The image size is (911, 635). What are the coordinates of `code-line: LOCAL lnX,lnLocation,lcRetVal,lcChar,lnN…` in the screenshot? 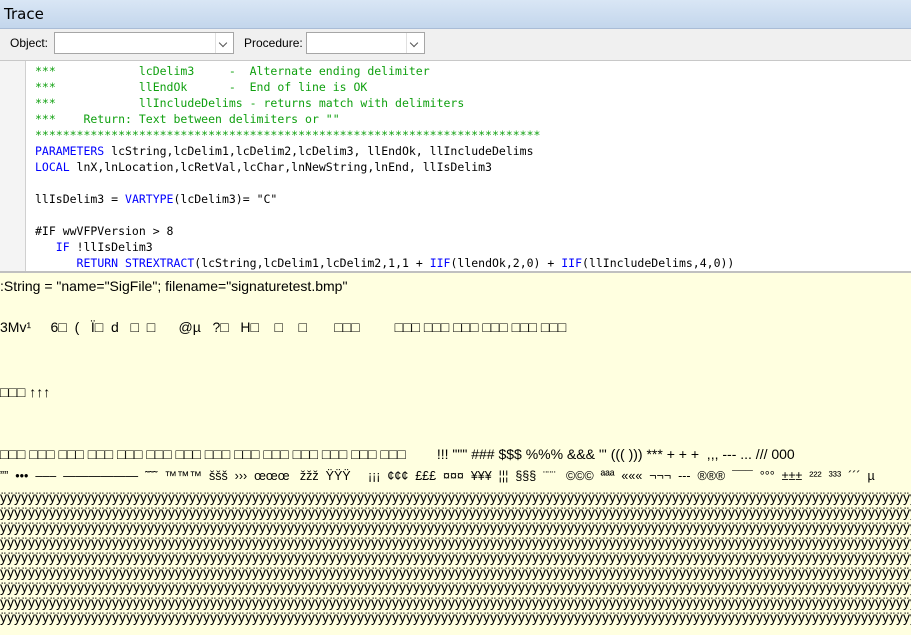 It's located at (384, 167).